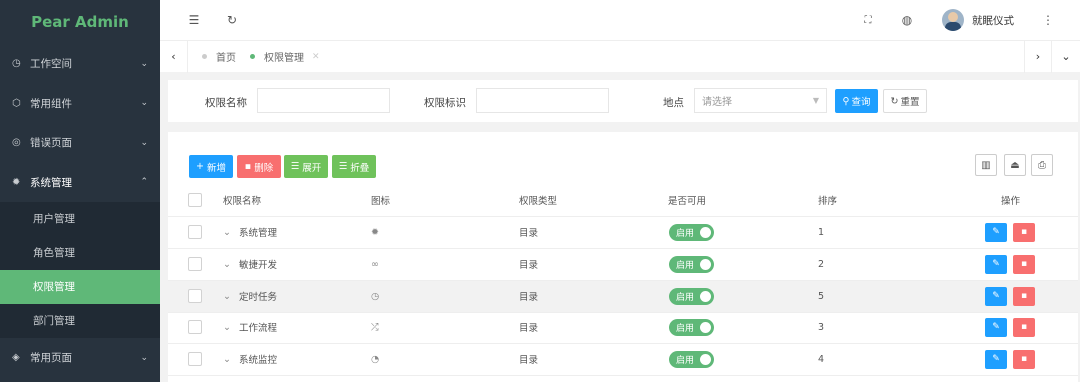 This screenshot has height=382, width=1080. I want to click on sidebar-item-label: 常用组件, so click(51, 103).